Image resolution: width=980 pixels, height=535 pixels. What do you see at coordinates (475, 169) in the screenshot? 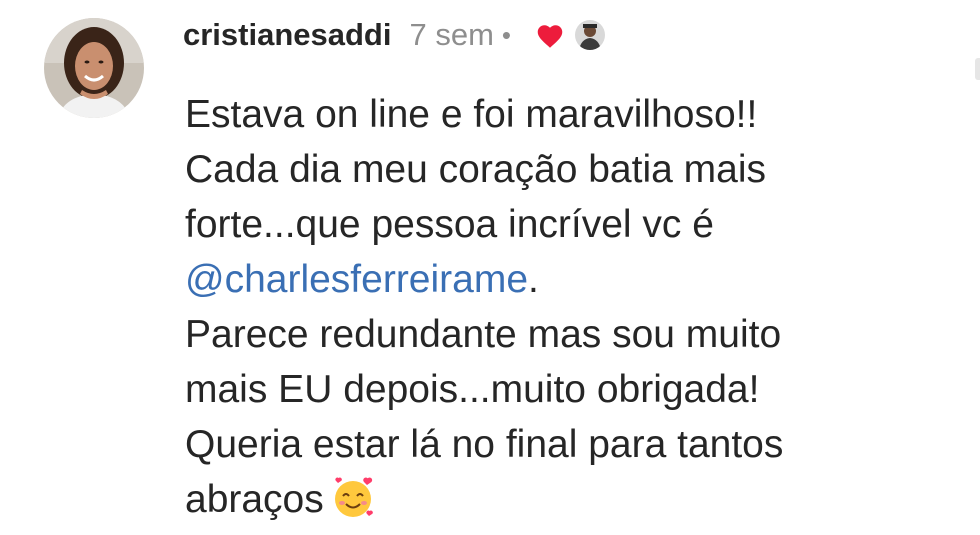
I see `comment-line: Cada dia meu coração batia mais` at bounding box center [475, 169].